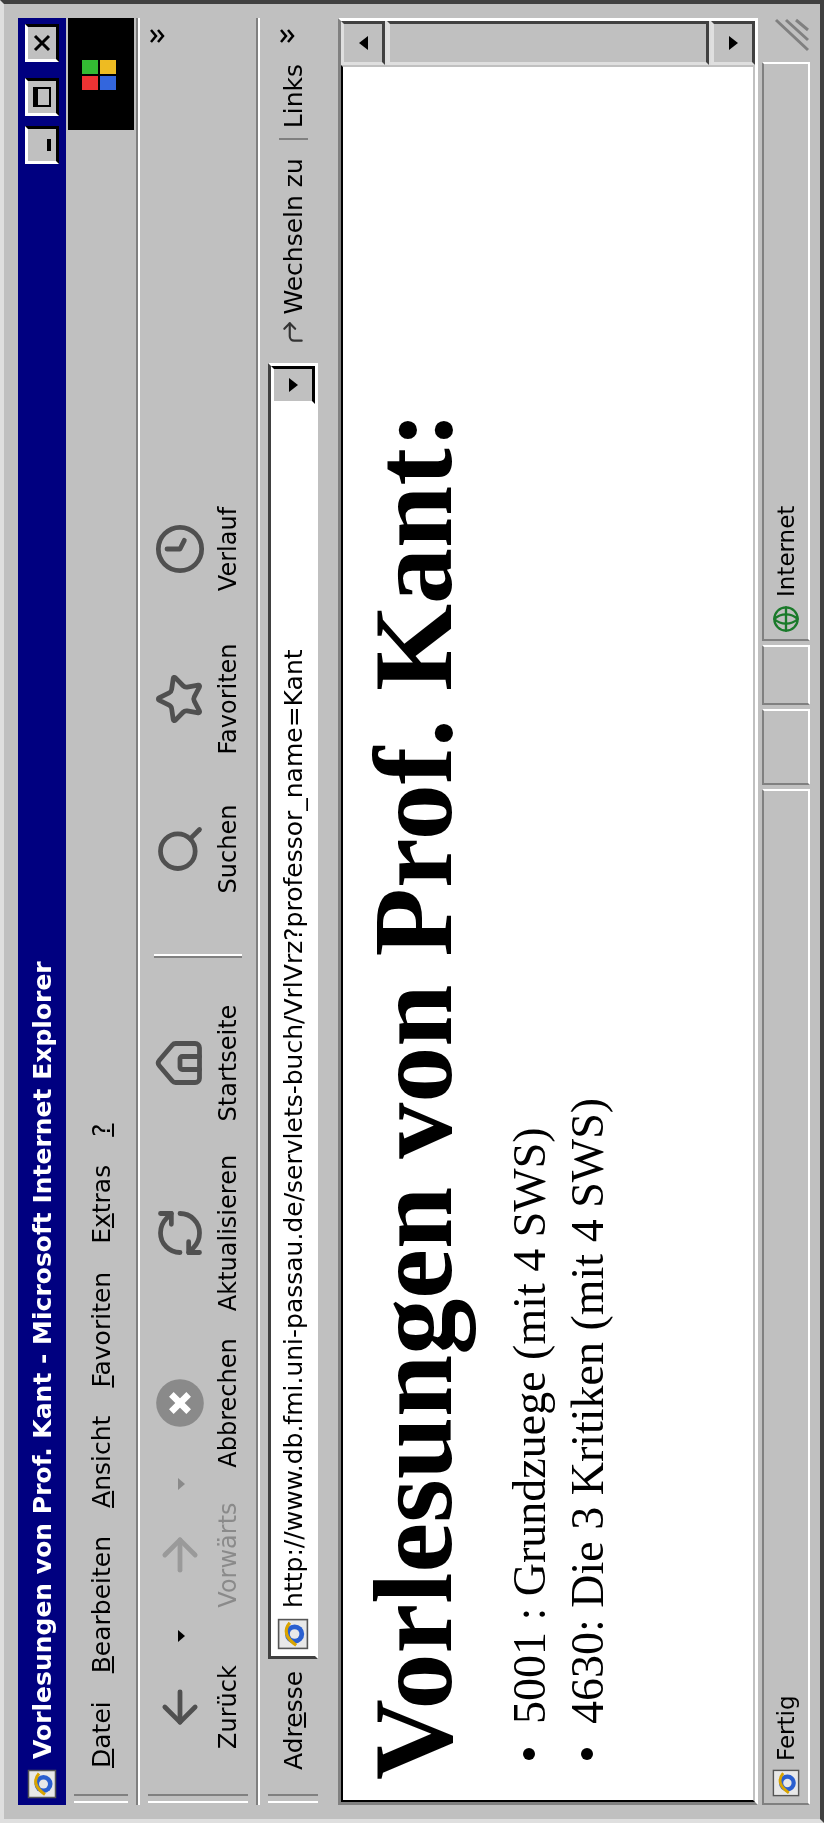  Describe the element at coordinates (181, 1636) in the screenshot. I see `dropdown-arrow-icon` at that location.